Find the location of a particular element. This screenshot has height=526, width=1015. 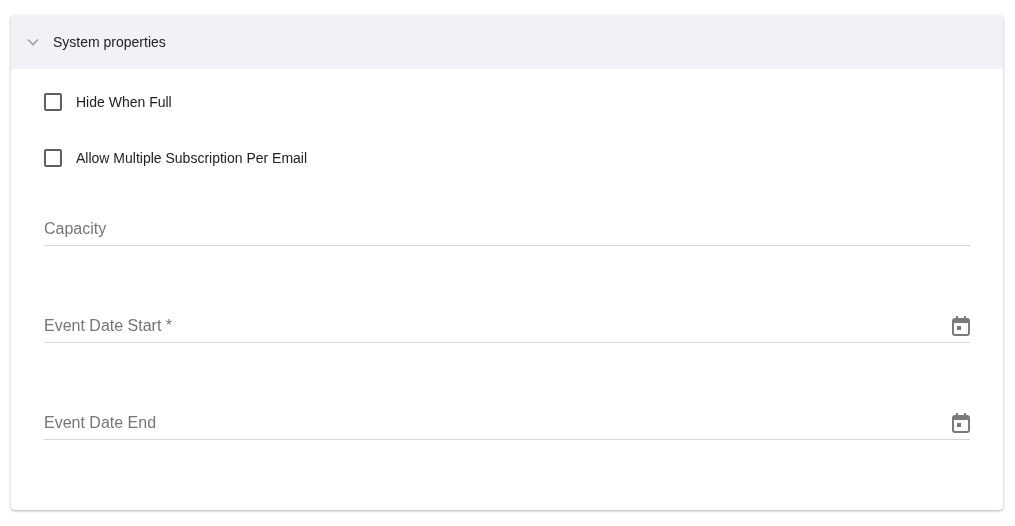

panel-title: System properties is located at coordinates (109, 42).